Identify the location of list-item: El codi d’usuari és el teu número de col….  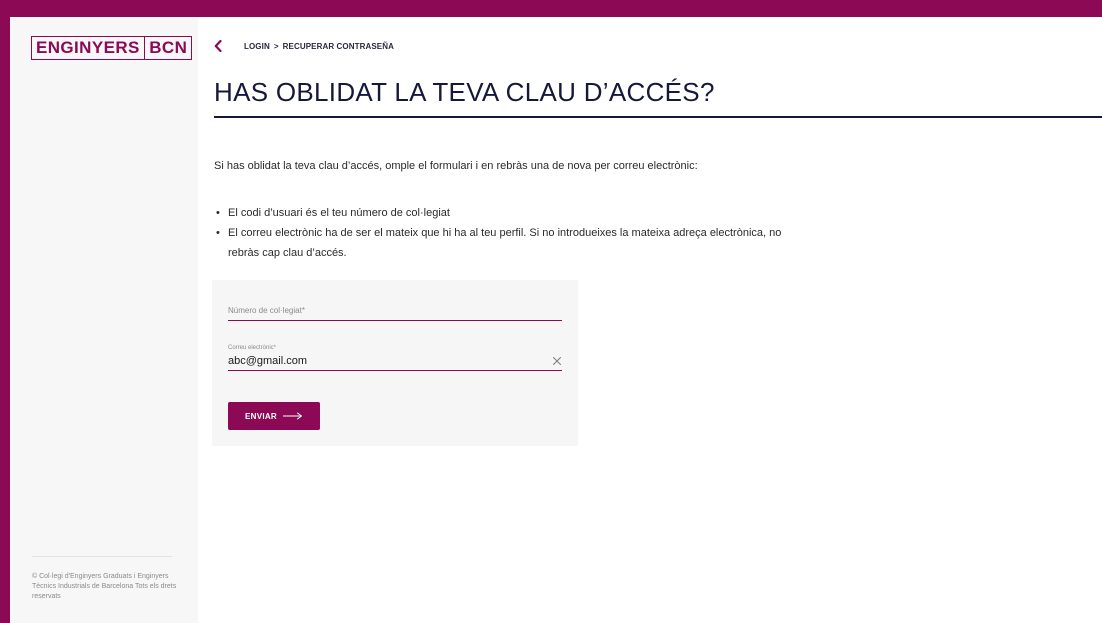
(514, 213).